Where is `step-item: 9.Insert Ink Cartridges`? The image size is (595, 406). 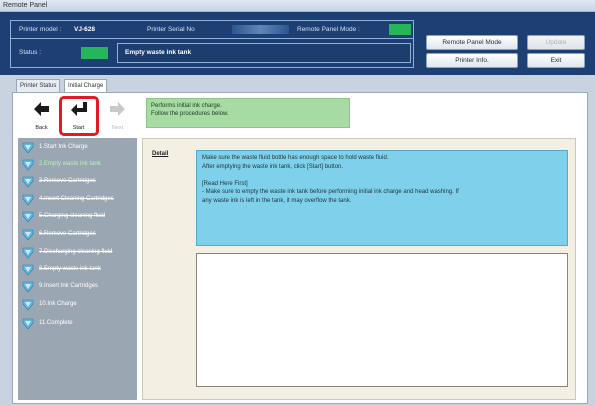
step-item: 9.Insert Ink Cartridges is located at coordinates (79, 287).